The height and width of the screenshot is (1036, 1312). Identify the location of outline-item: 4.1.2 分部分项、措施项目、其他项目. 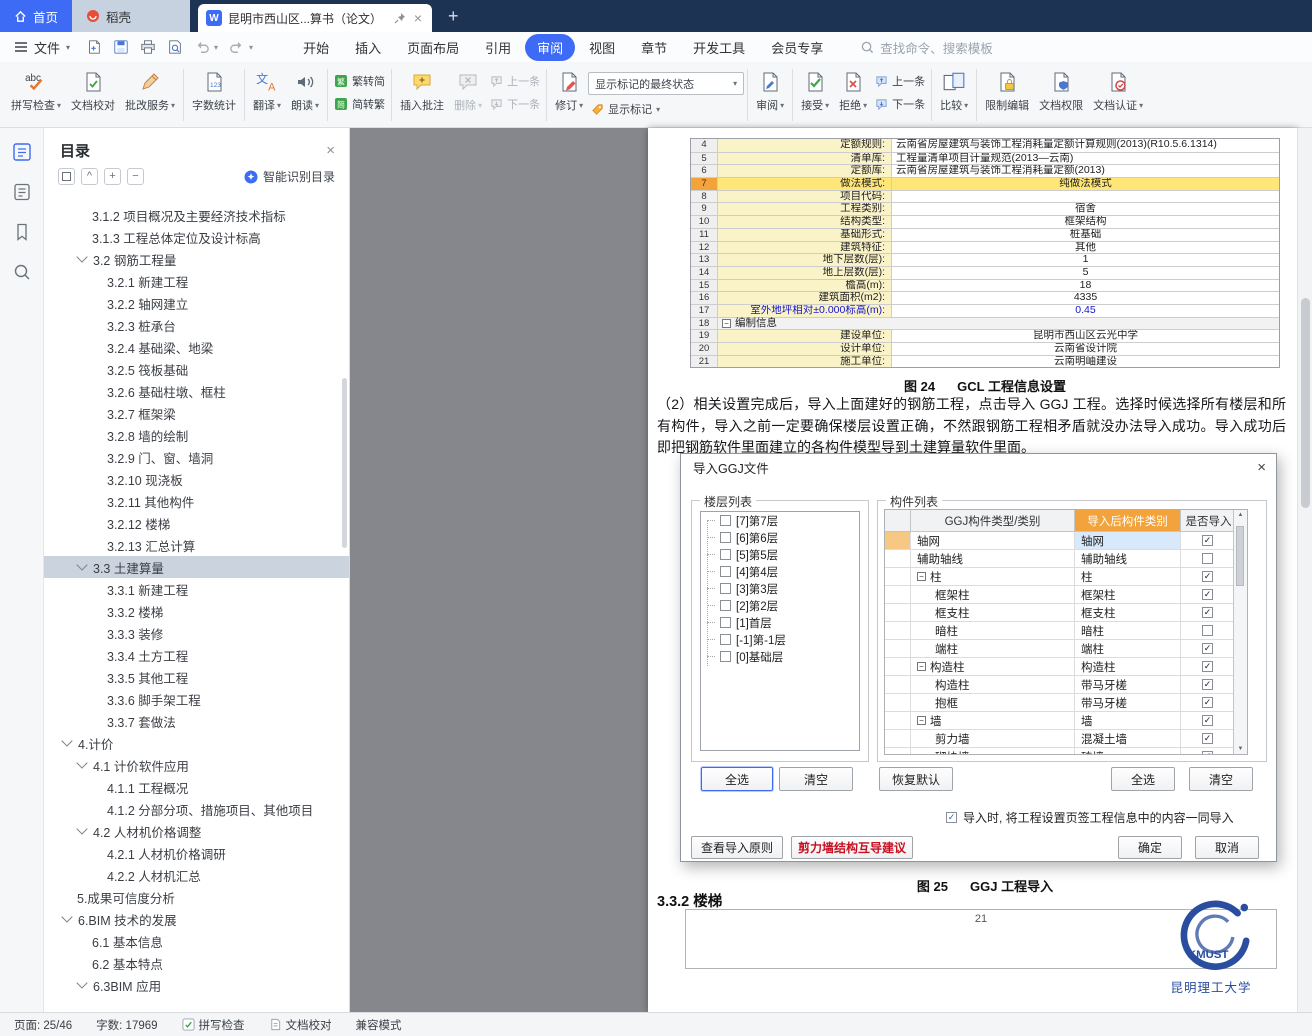
(196, 809).